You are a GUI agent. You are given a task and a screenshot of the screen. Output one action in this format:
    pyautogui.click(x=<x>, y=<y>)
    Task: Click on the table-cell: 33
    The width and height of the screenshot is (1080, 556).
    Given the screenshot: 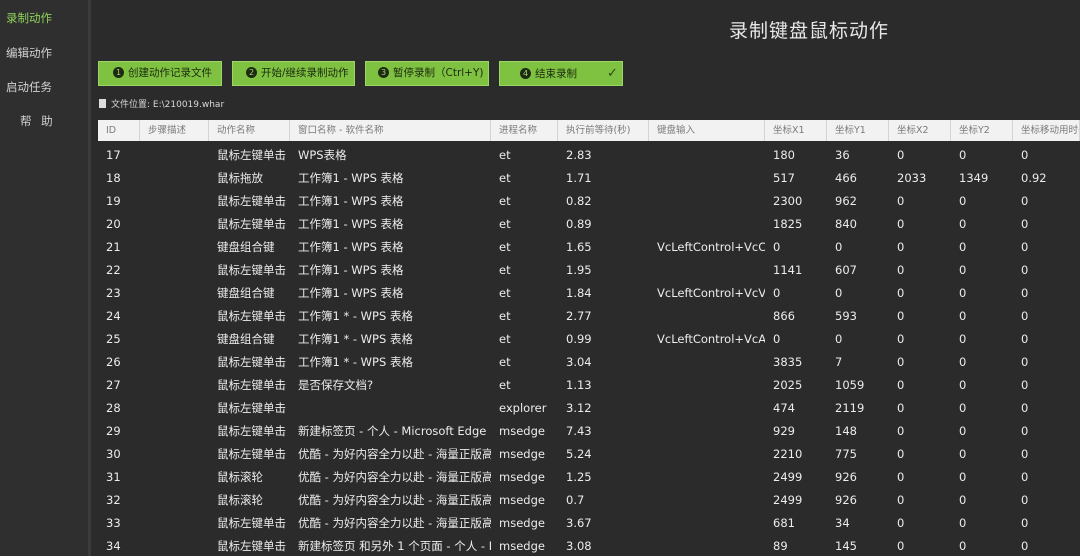 What is the action you would take?
    pyautogui.click(x=113, y=523)
    